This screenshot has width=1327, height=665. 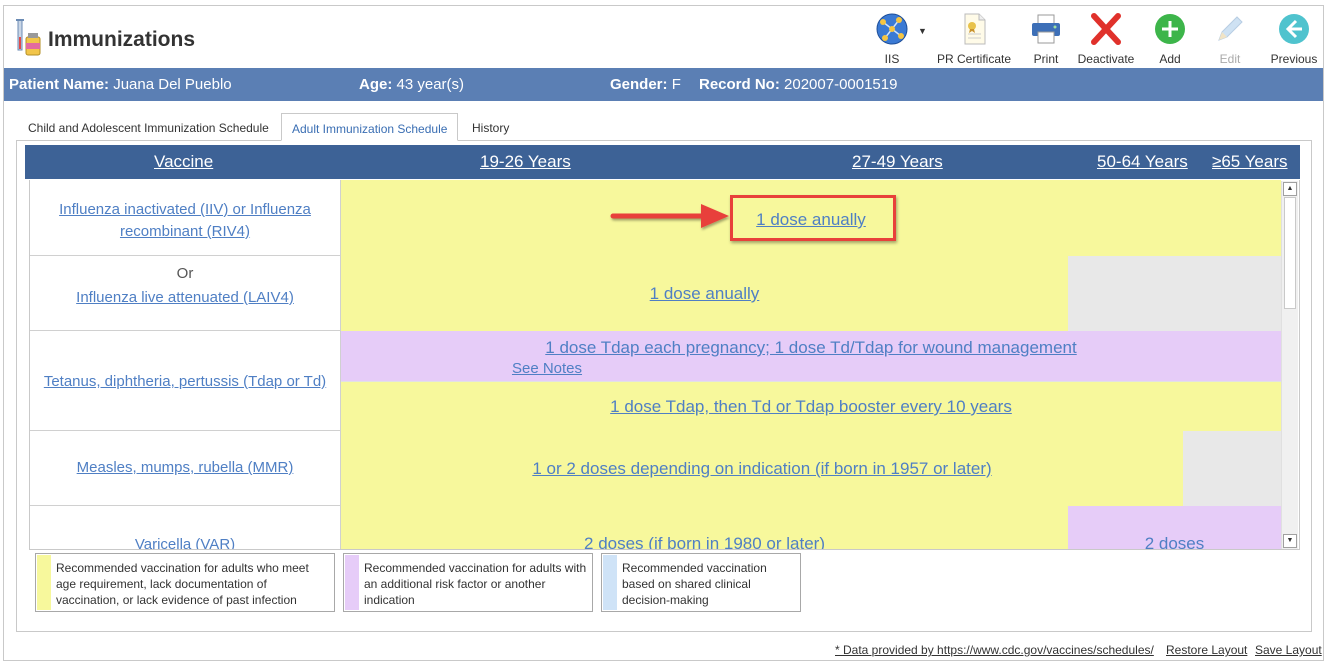 What do you see at coordinates (1170, 59) in the screenshot?
I see `add-label: Add` at bounding box center [1170, 59].